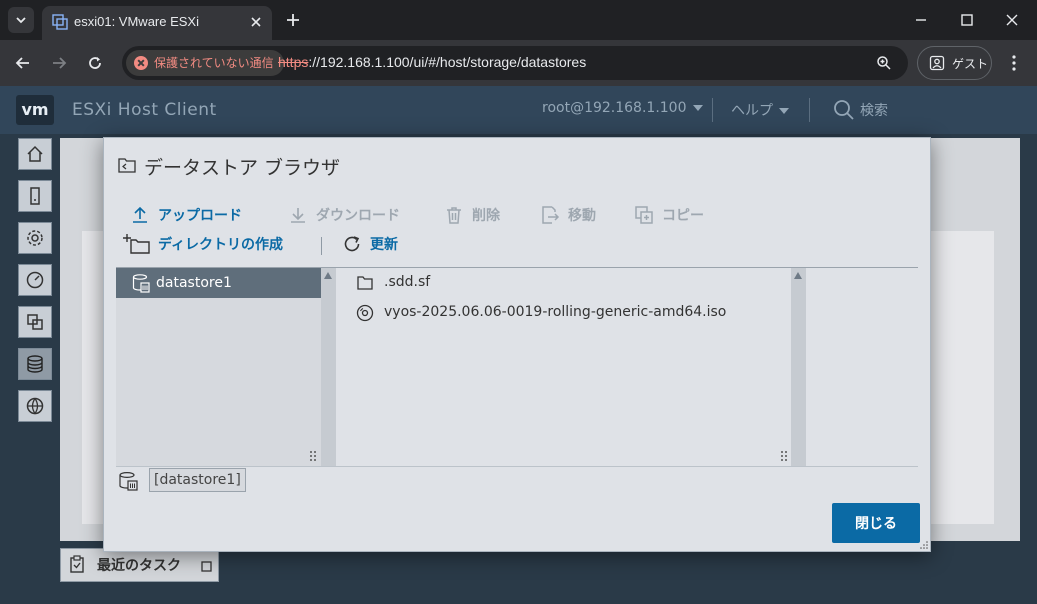 The width and height of the screenshot is (1037, 604). What do you see at coordinates (1012, 20) in the screenshot?
I see `close-window-icon` at bounding box center [1012, 20].